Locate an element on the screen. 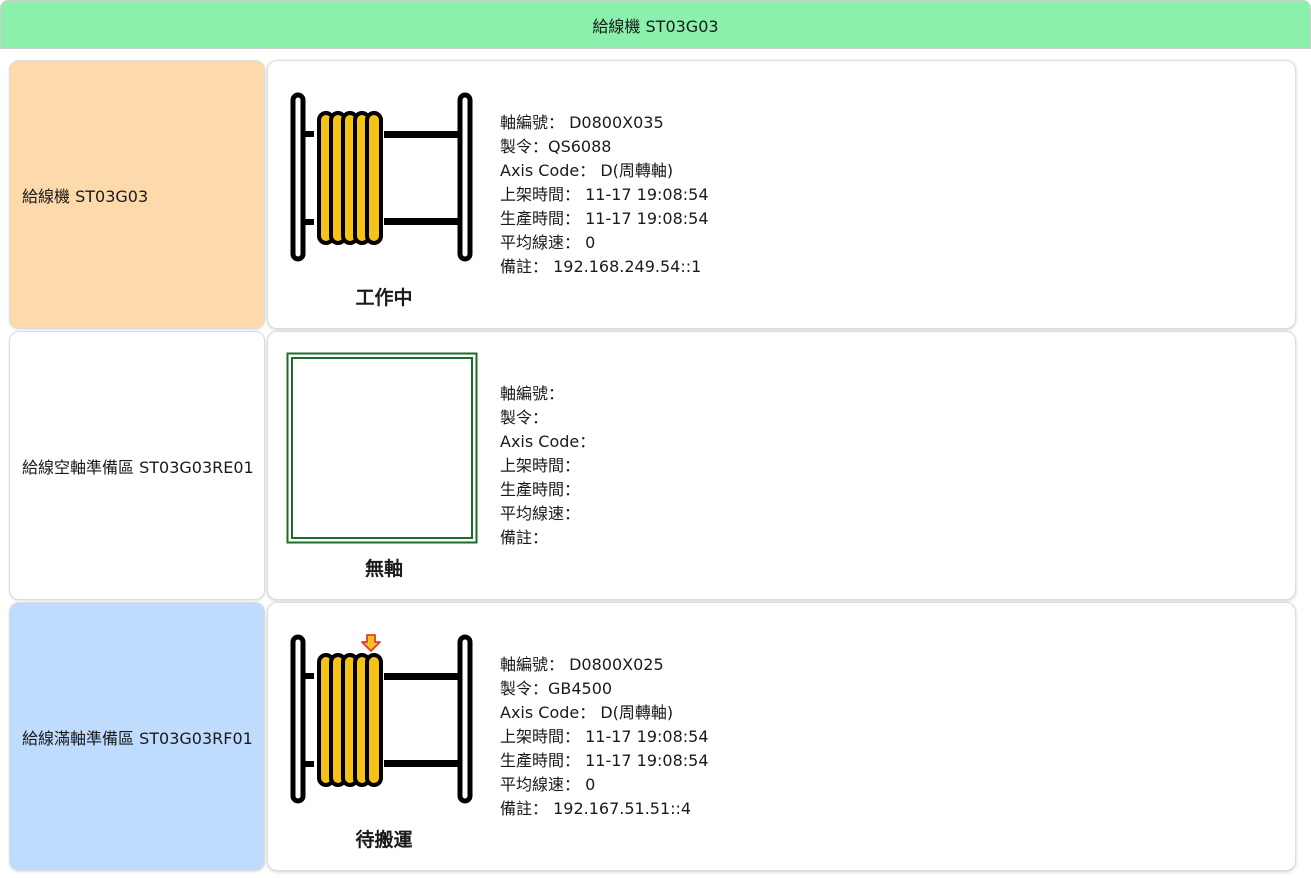 The width and height of the screenshot is (1311, 878). station-label-box: 給線滿軸準備區 ST03G03RF01 is located at coordinates (137, 736).